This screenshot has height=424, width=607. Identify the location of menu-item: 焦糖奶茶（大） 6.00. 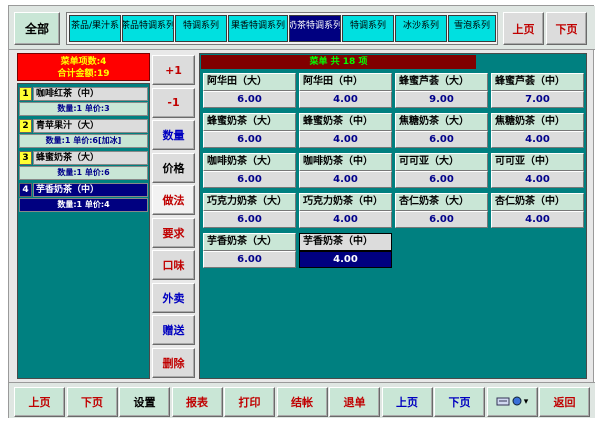
(441, 130).